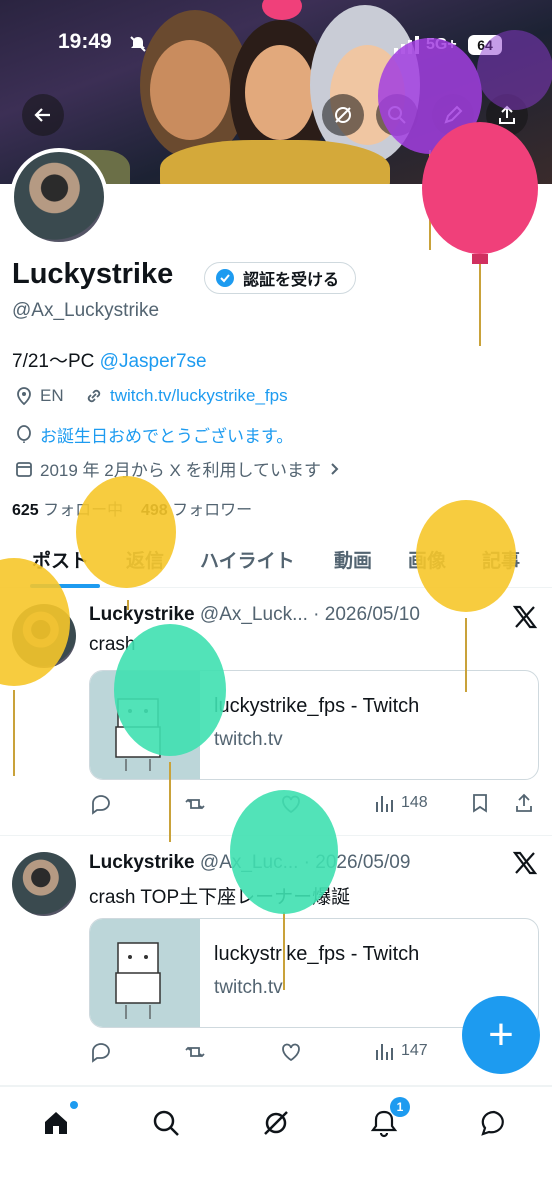  Describe the element at coordinates (480, 234) in the screenshot. I see `balloon-pink` at that location.